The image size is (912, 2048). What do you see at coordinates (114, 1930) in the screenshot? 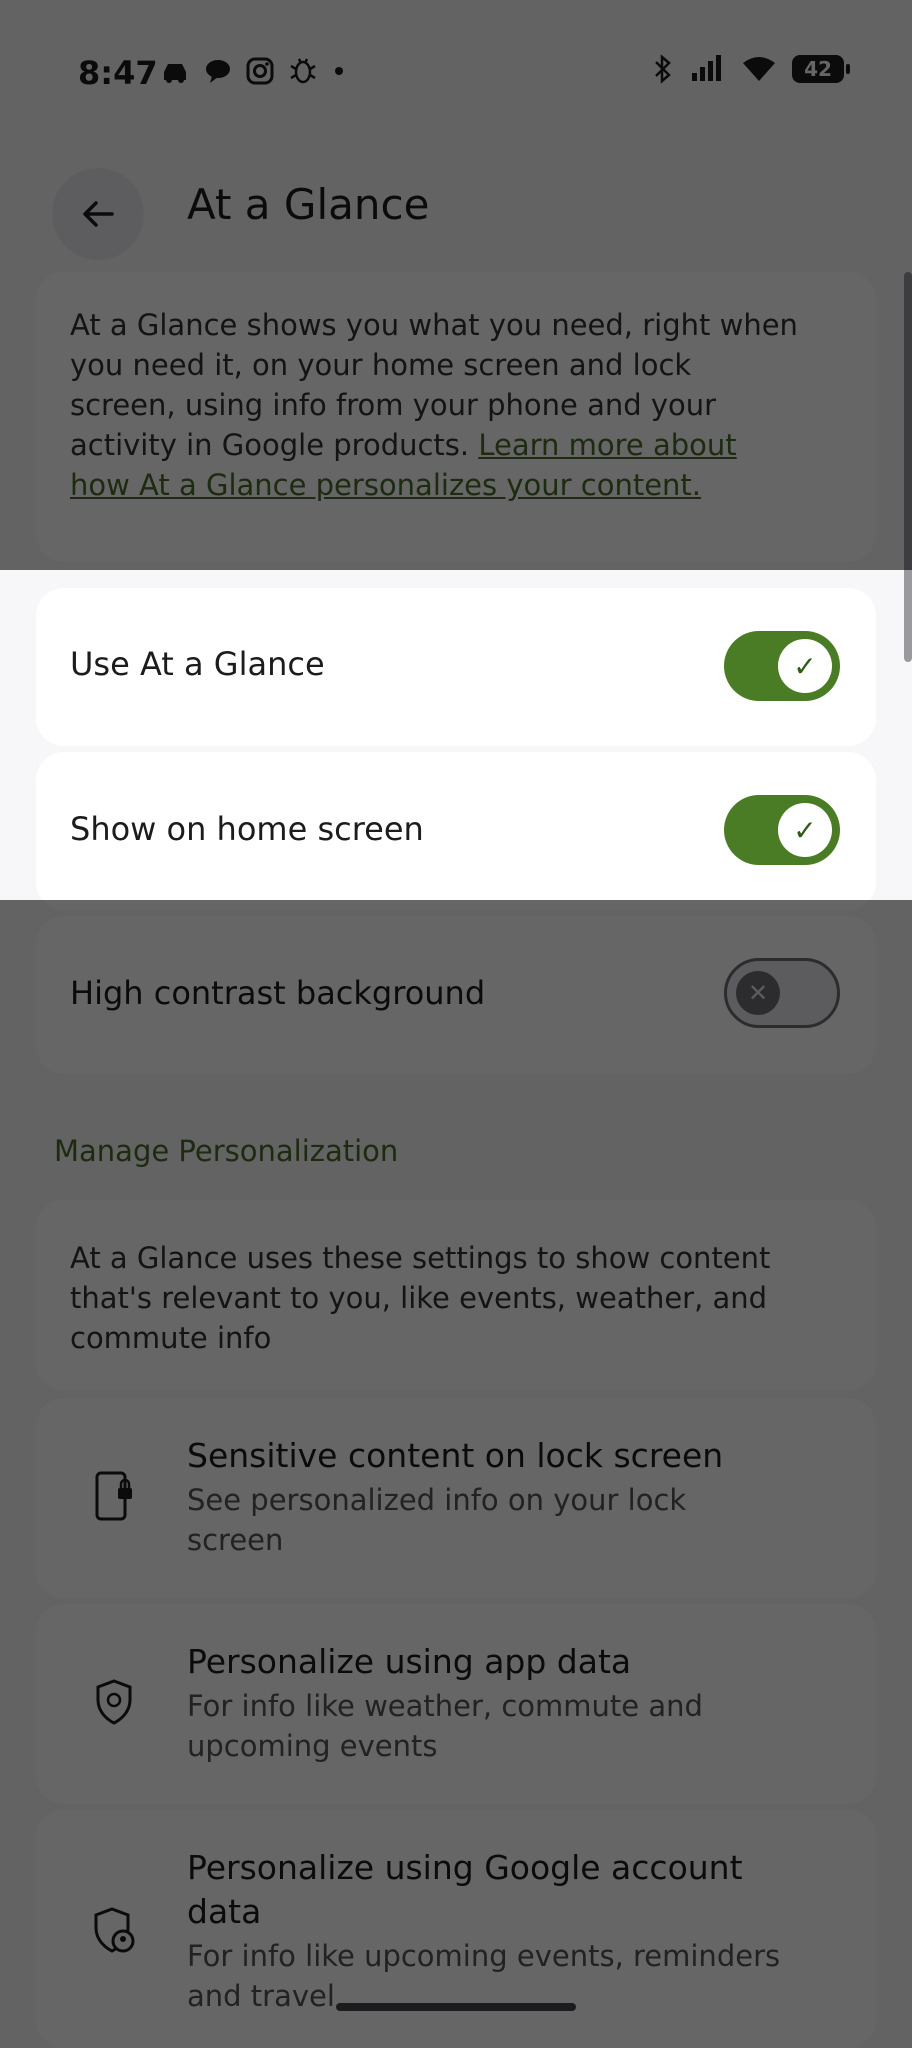
I see `account-shield-icon` at bounding box center [114, 1930].